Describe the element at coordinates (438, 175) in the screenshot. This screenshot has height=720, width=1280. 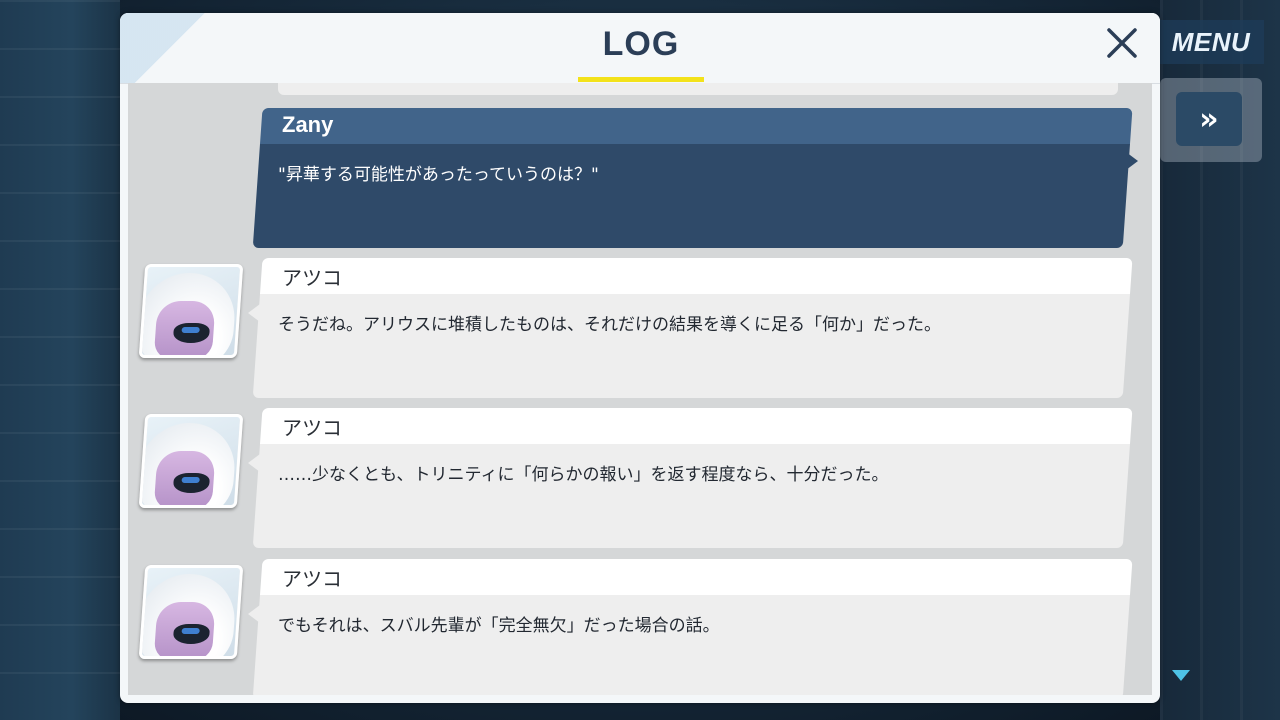
I see `message-text: "昇華する可能性があったっていうのは？"` at that location.